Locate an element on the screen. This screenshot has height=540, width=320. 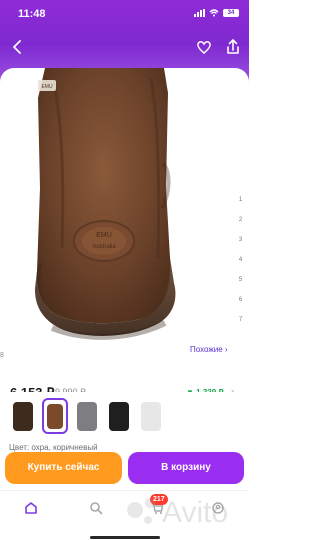
image-pager: 1 2 3 4 5 6 7 is located at coordinates (240, 260).